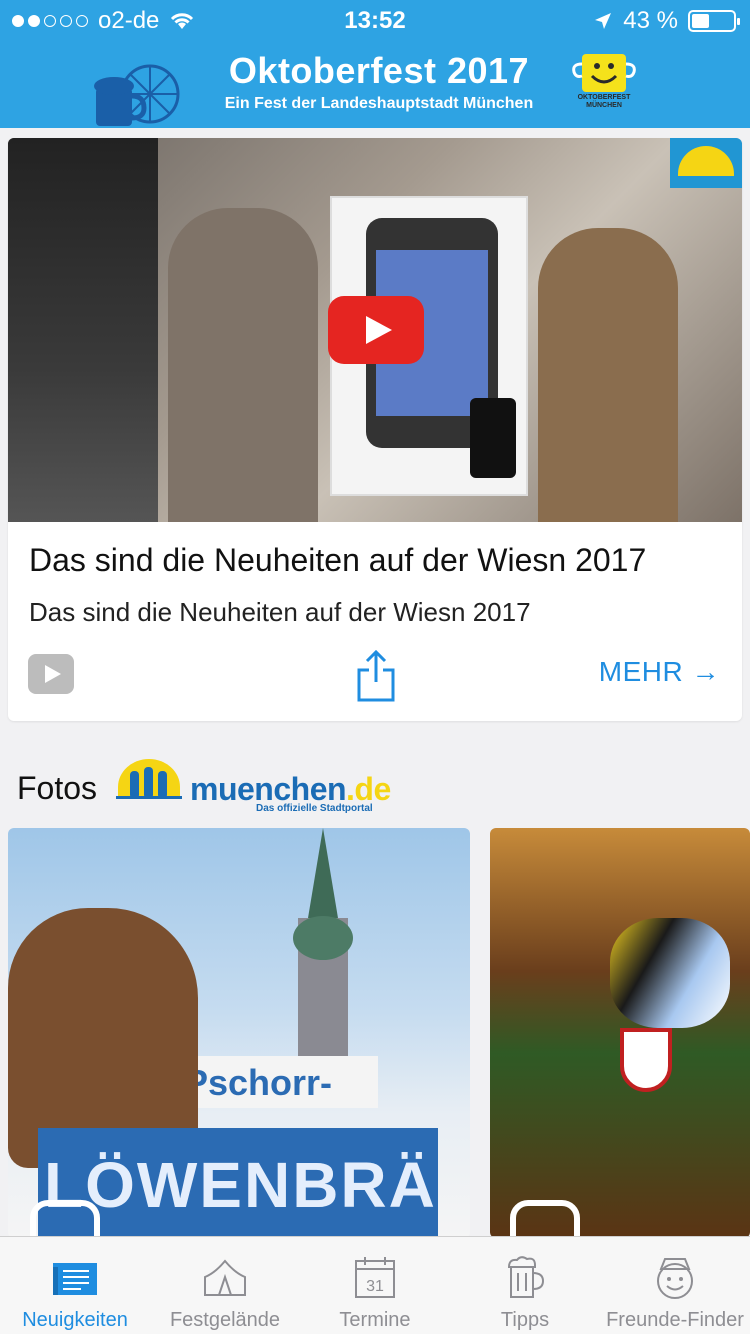 This screenshot has height=1334, width=750. I want to click on card-actions: MEHR →, so click(375, 679).